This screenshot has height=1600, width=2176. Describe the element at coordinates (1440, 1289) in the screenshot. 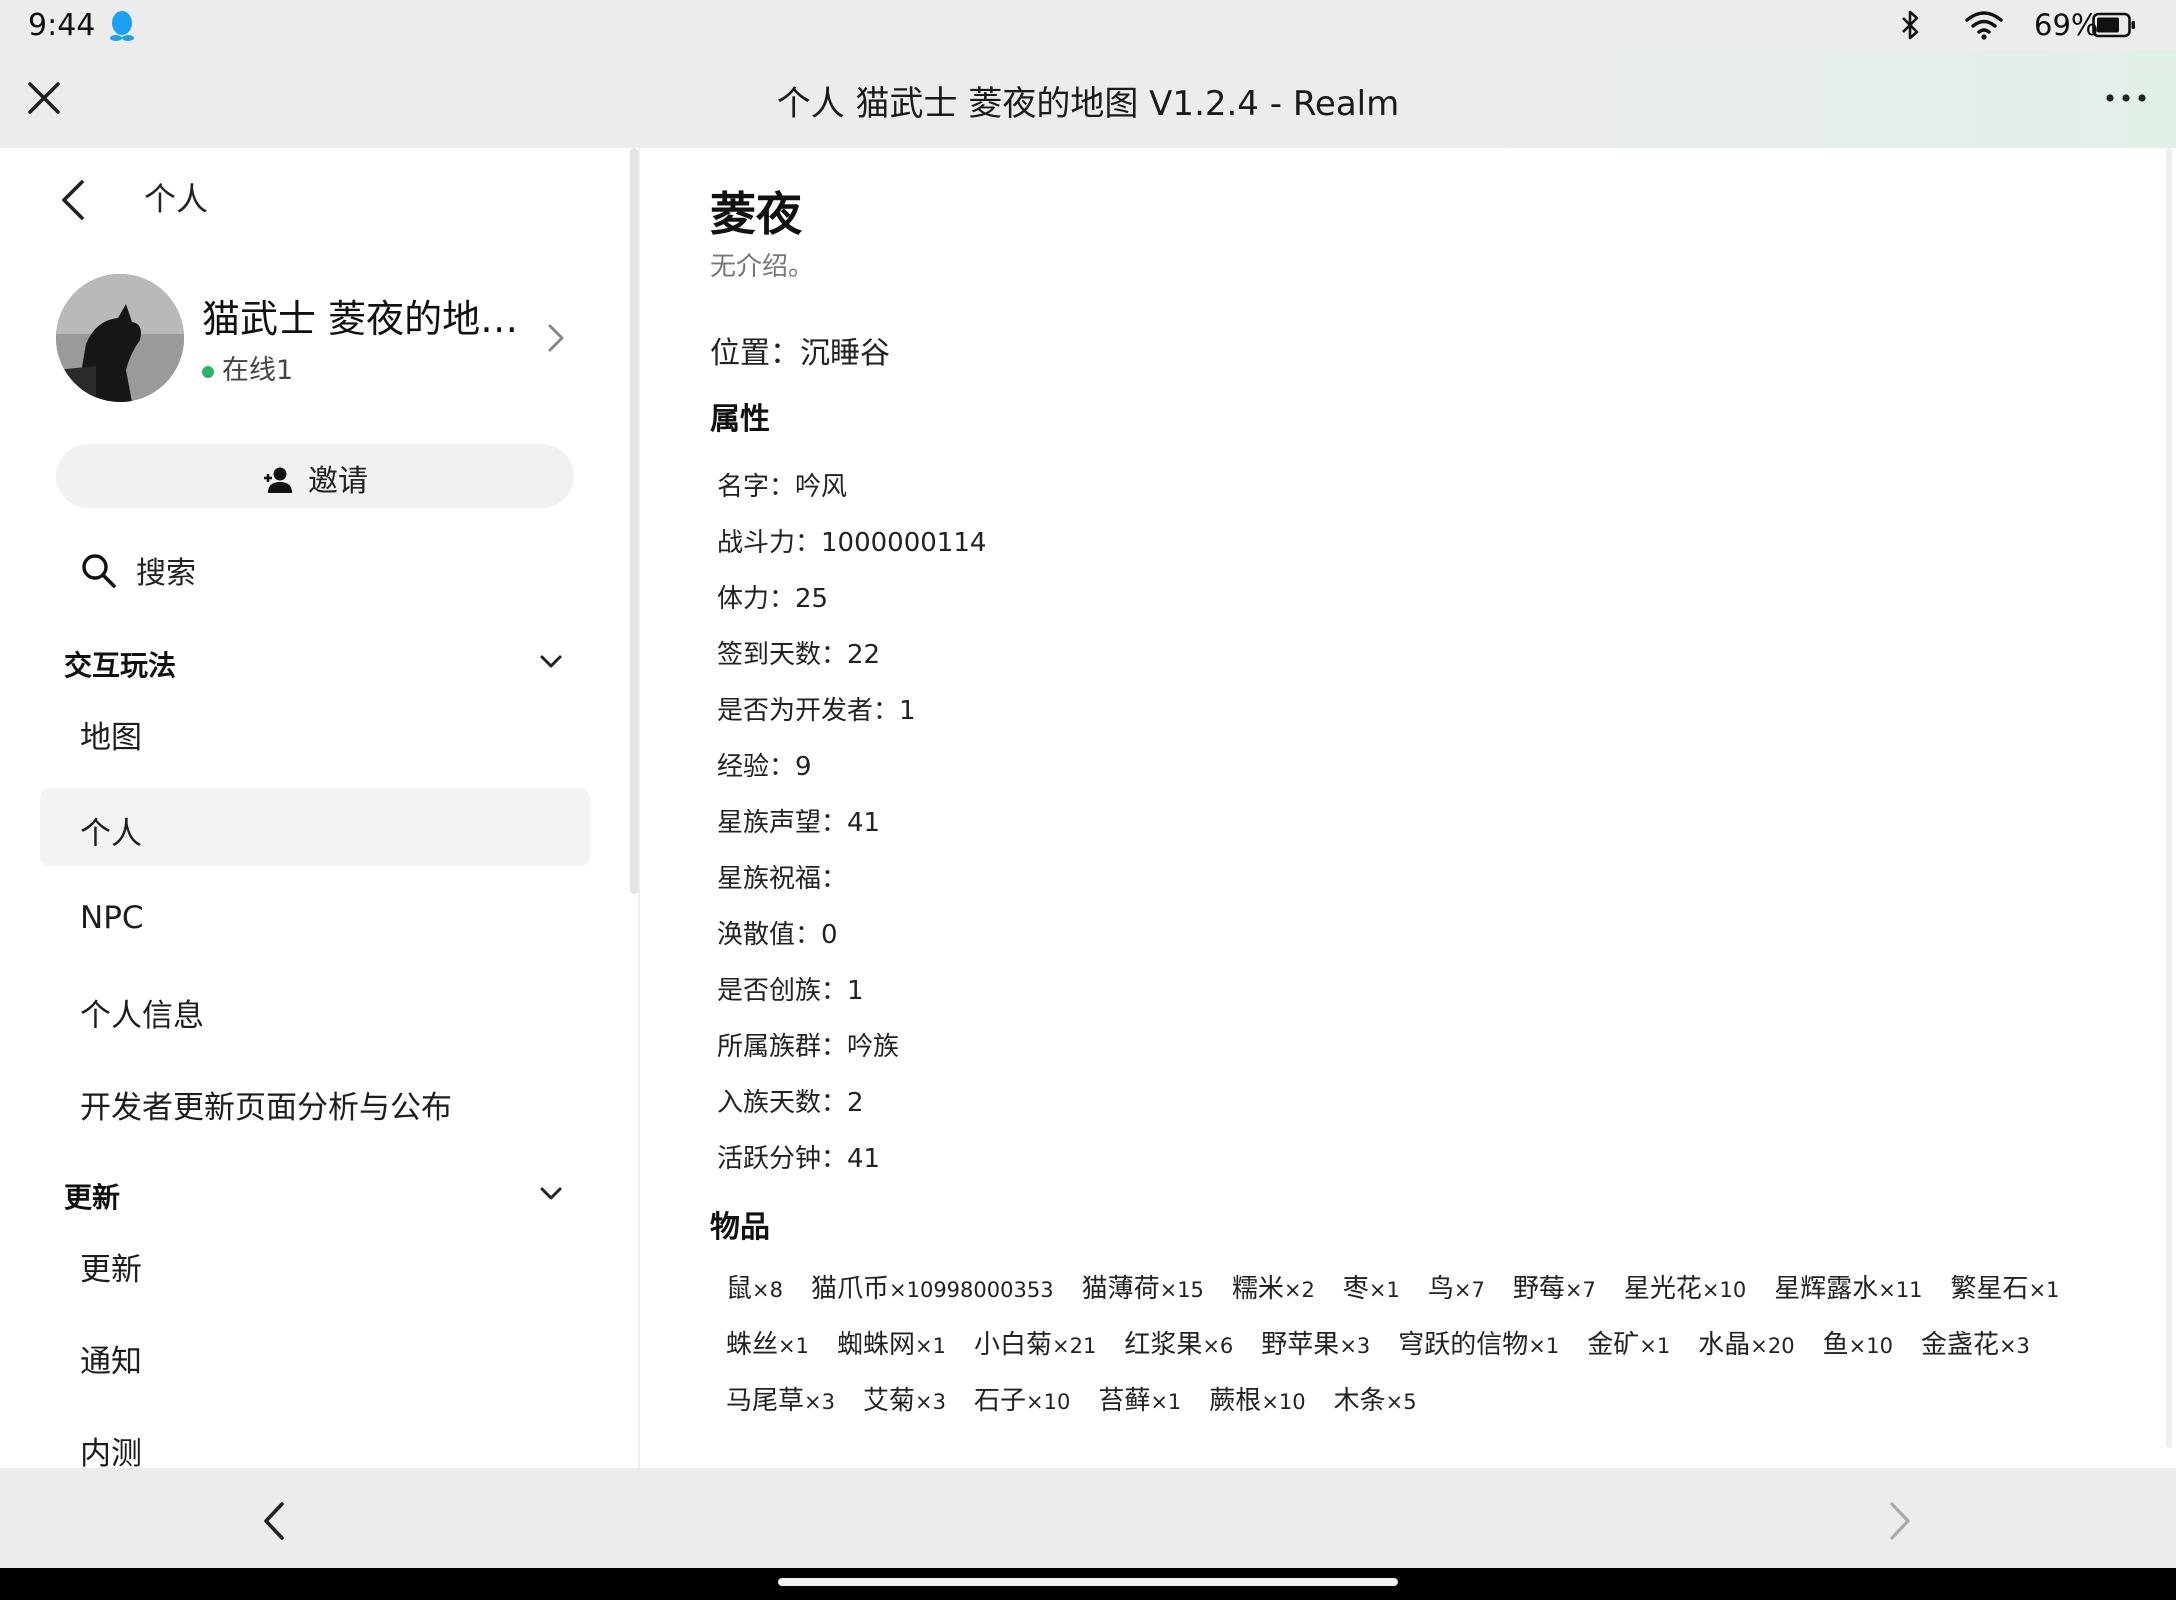

I see `item-name: 鸟` at that location.